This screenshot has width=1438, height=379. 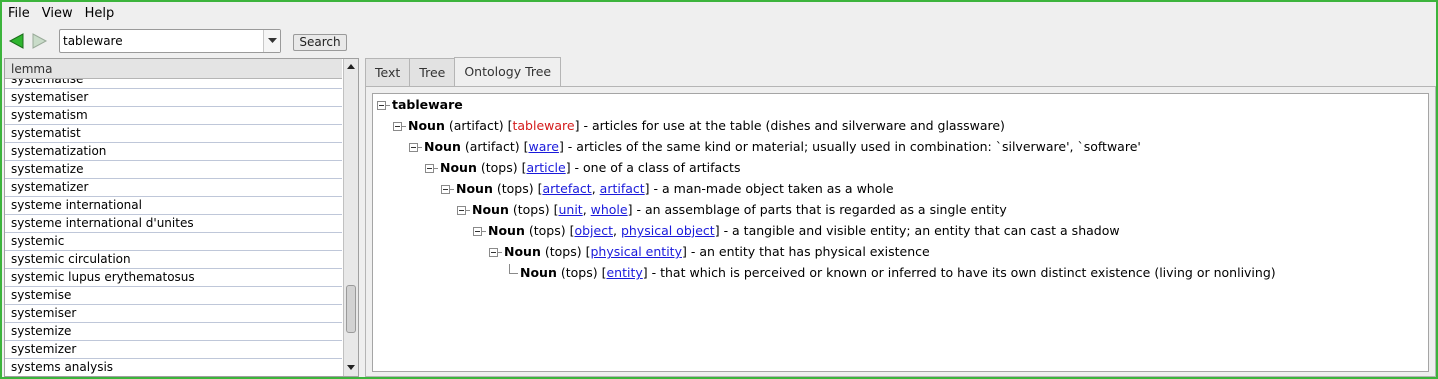 What do you see at coordinates (173, 134) in the screenshot?
I see `list-item: systematist` at bounding box center [173, 134].